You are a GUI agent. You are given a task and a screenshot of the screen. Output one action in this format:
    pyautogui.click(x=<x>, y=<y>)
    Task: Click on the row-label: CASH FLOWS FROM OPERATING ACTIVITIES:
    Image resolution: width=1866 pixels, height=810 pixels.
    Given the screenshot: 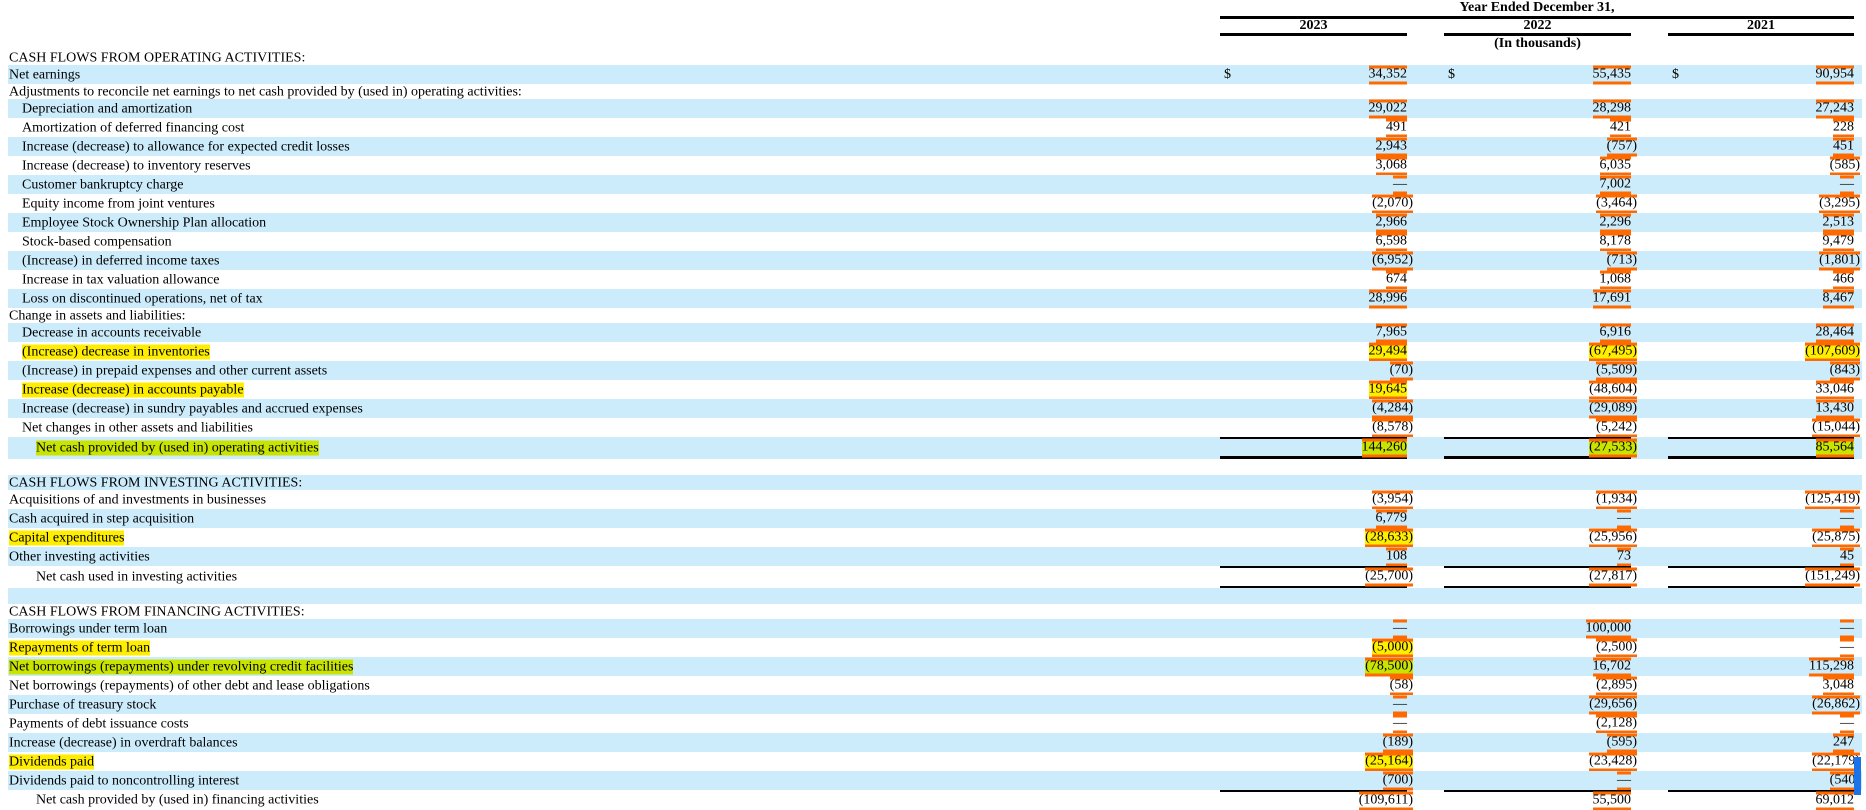 What is the action you would take?
    pyautogui.click(x=157, y=57)
    